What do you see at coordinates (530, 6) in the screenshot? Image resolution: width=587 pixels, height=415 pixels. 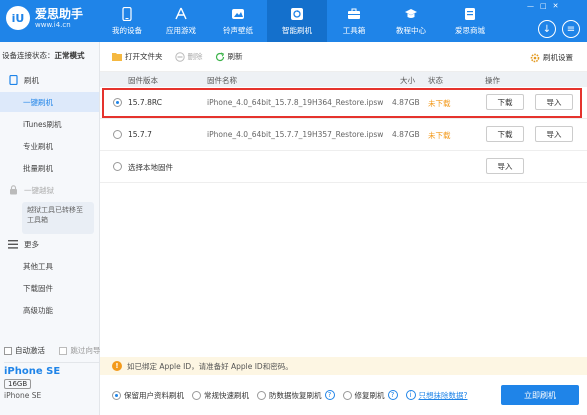 I see `minimize-button: —` at bounding box center [530, 6].